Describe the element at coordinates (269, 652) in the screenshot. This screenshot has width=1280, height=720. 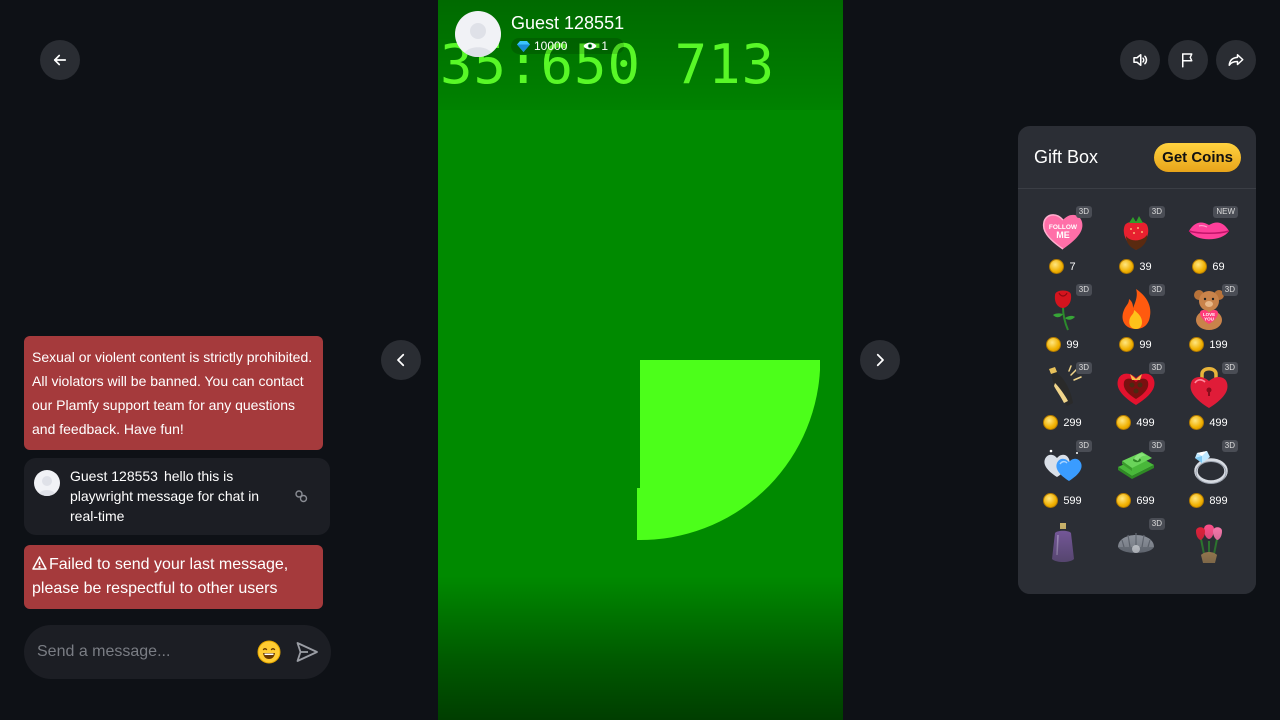
I see `emoji-icon` at that location.